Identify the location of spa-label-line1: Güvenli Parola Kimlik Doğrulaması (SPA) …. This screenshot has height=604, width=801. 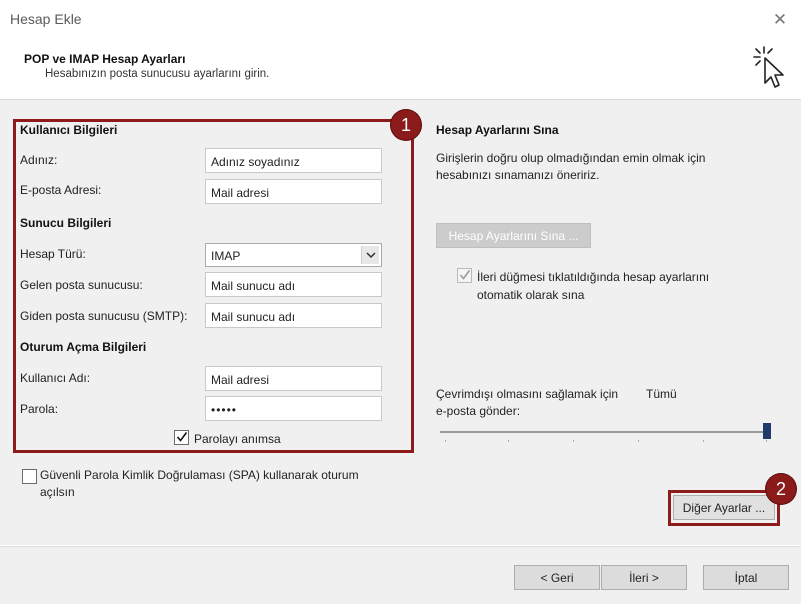
(199, 475).